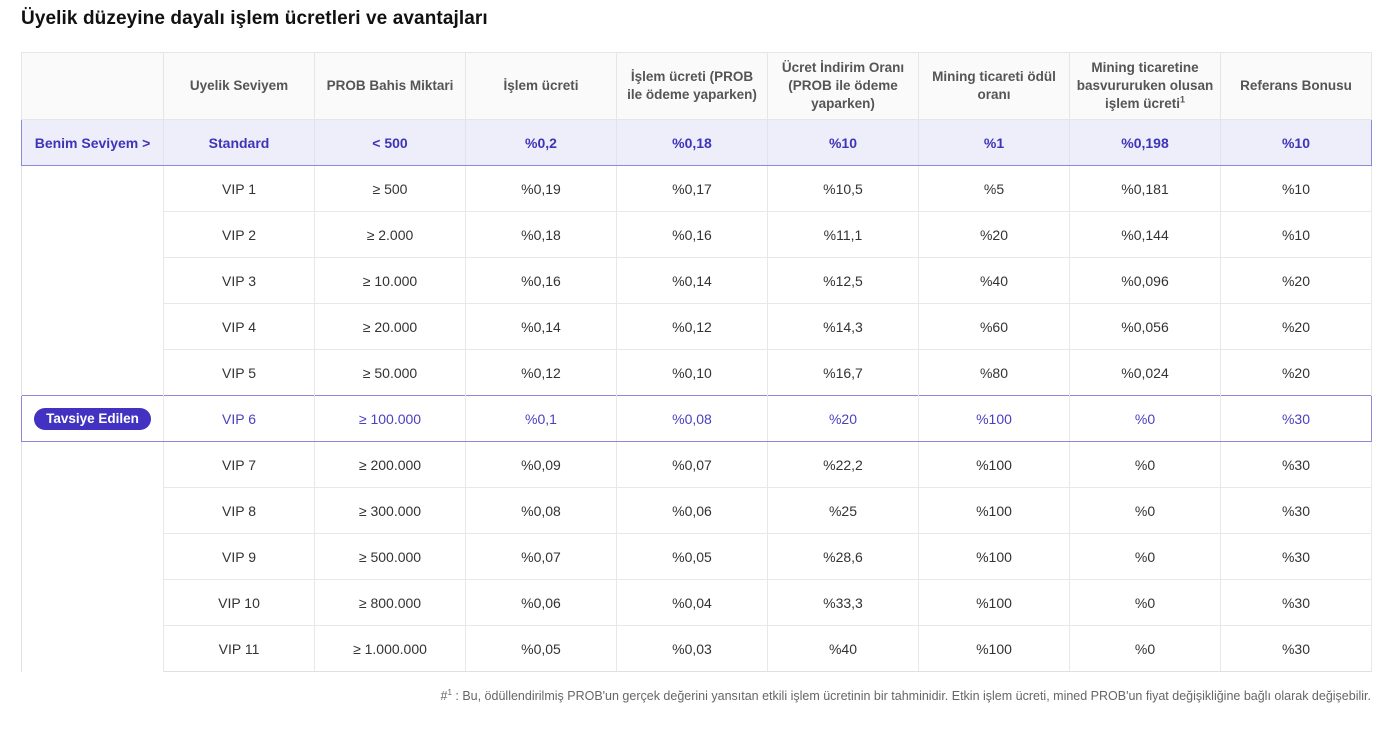 Image resolution: width=1388 pixels, height=729 pixels. What do you see at coordinates (541, 556) in the screenshot?
I see `cell-trading-fee: %0,07` at bounding box center [541, 556].